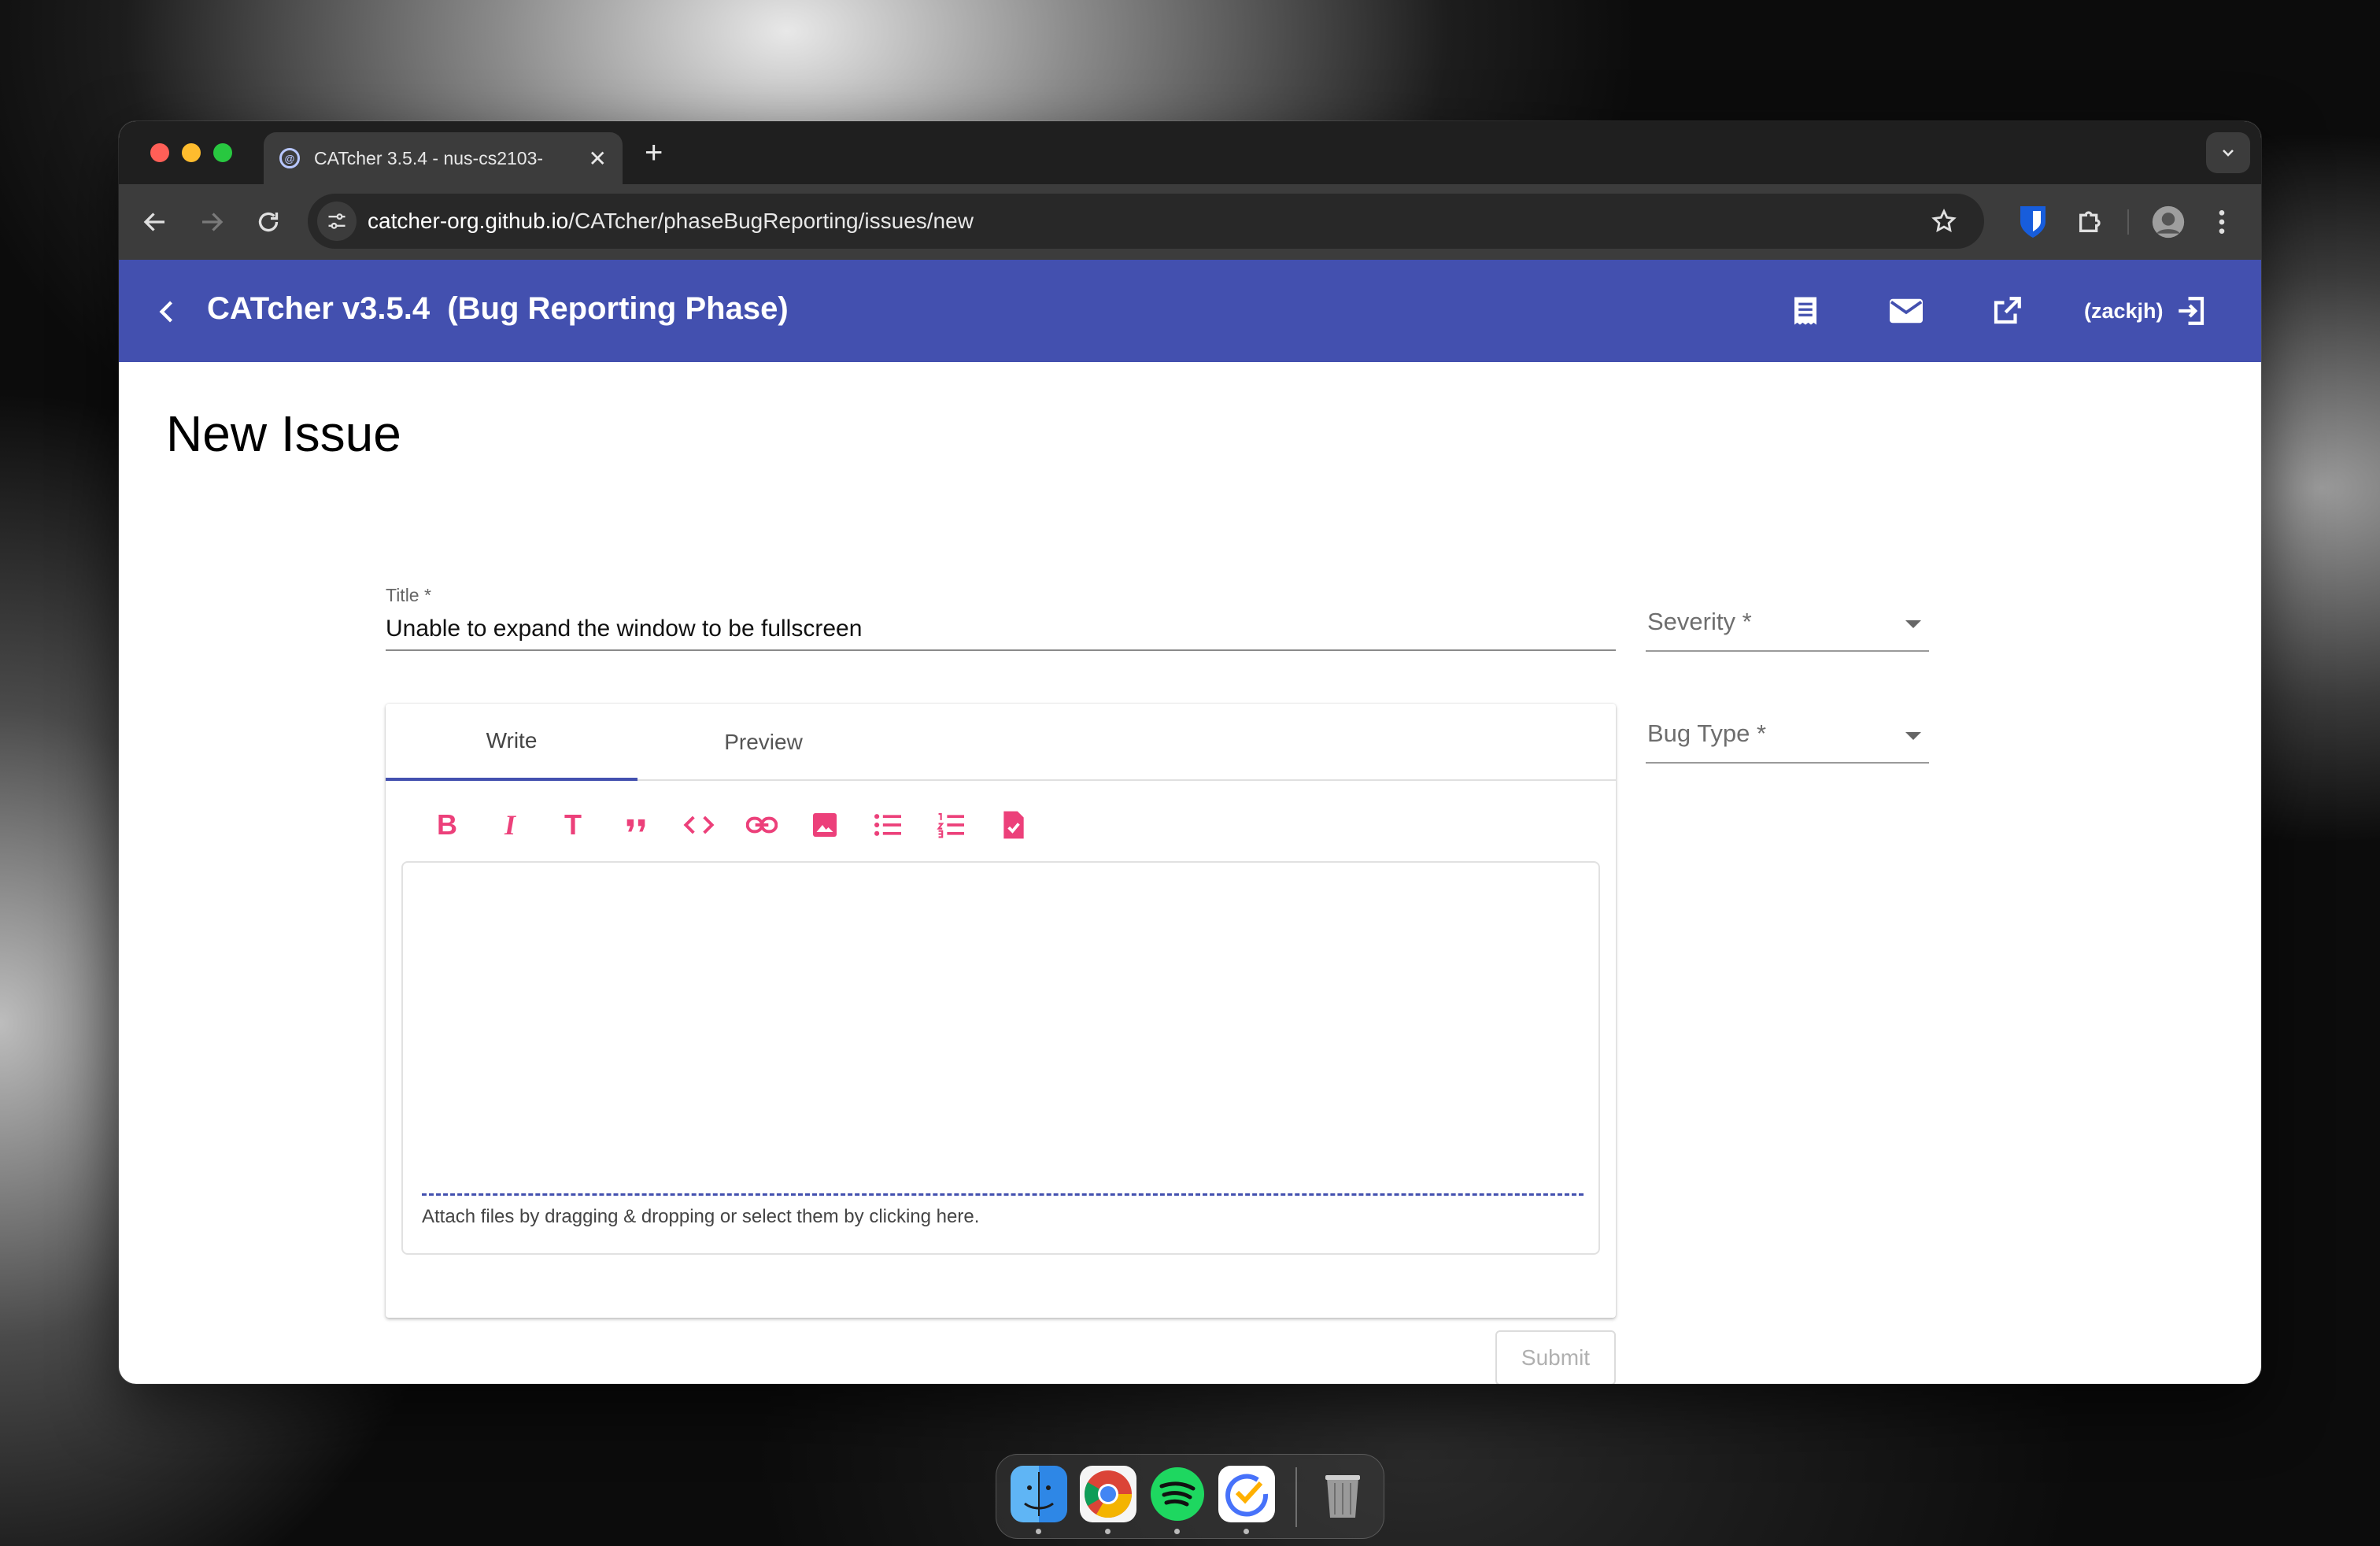  I want to click on bookmark-star-icon, so click(1944, 221).